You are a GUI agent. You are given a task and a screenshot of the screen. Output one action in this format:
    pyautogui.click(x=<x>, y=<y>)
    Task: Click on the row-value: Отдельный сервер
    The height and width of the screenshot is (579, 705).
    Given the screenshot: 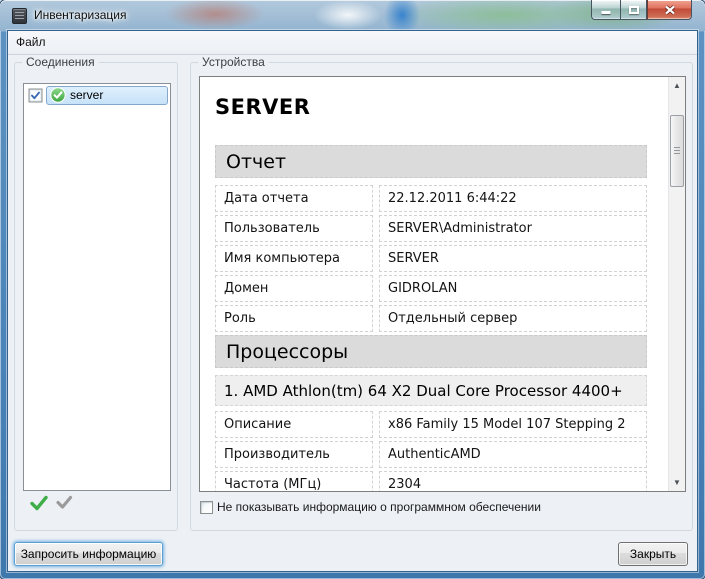 What is the action you would take?
    pyautogui.click(x=513, y=318)
    